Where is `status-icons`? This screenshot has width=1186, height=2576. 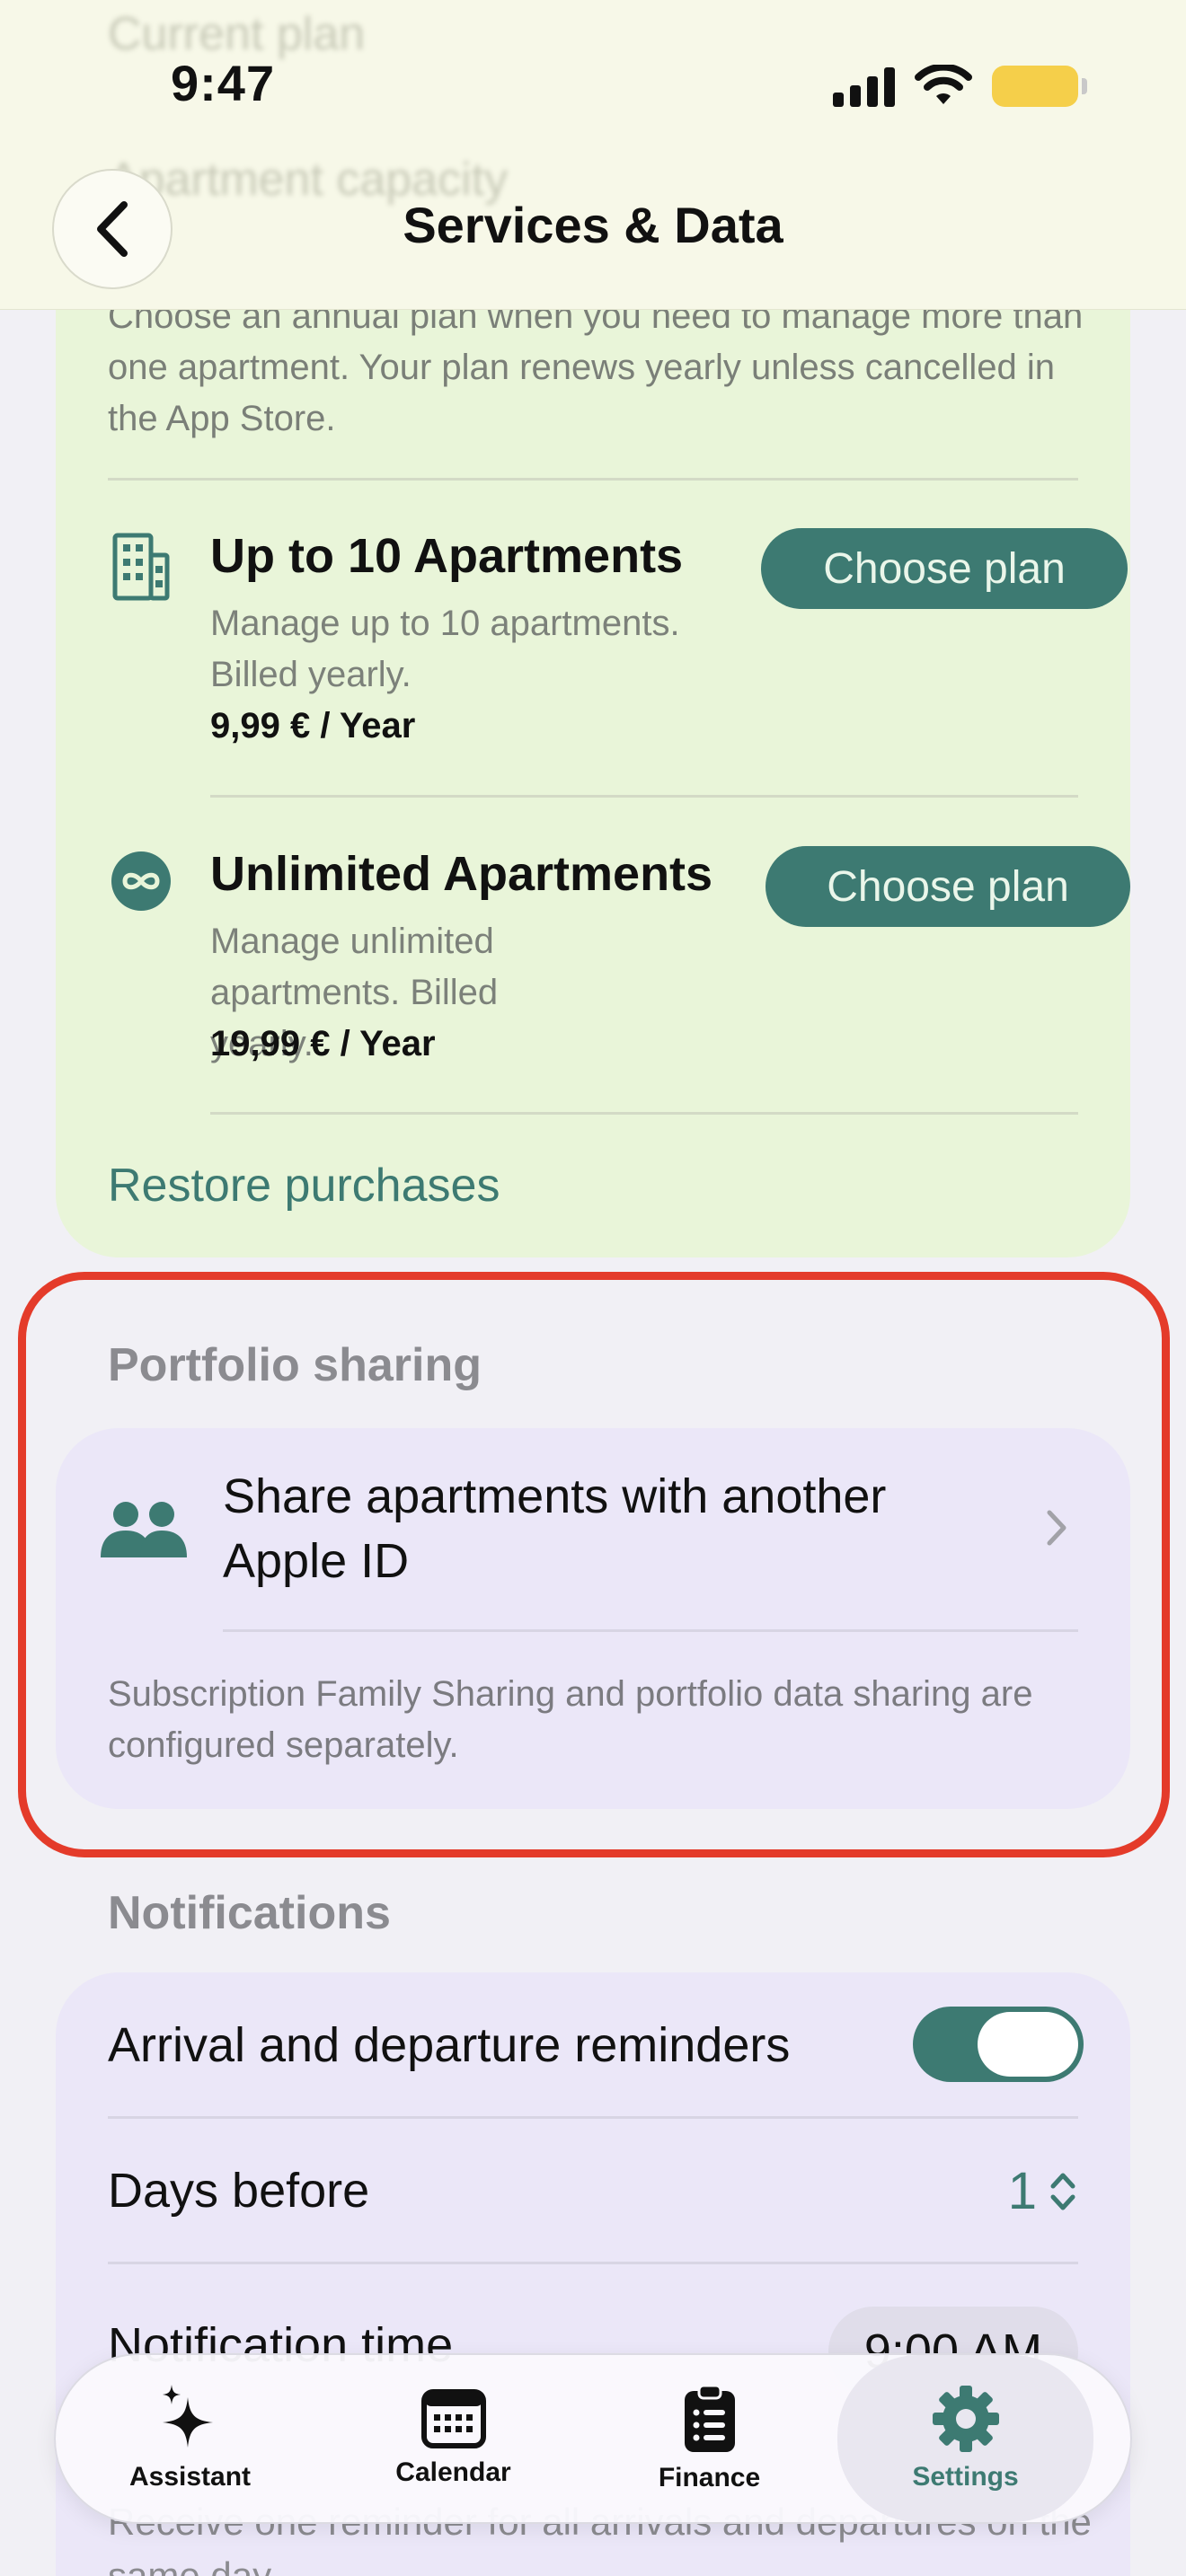
status-icons is located at coordinates (960, 86).